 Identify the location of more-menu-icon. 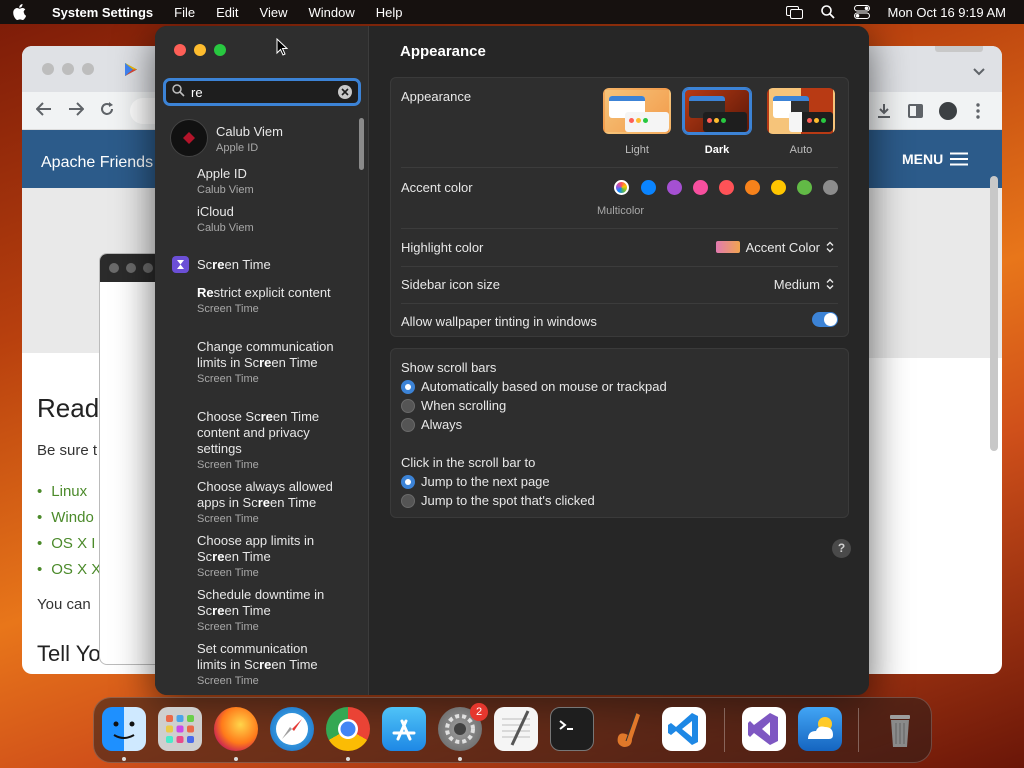
(978, 112).